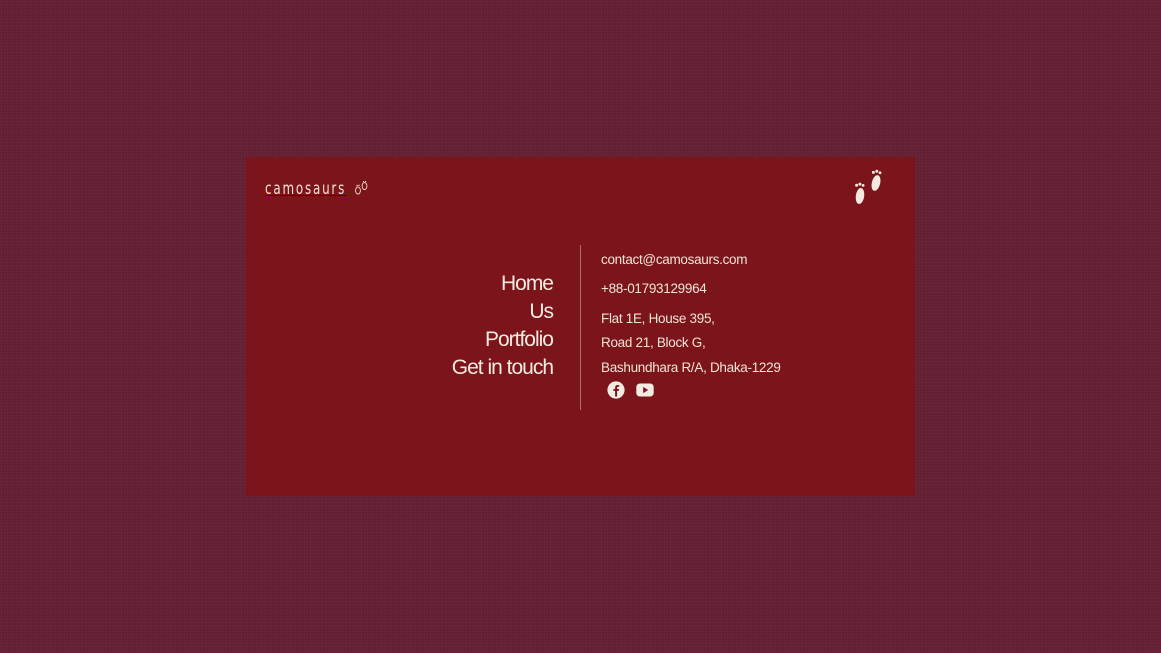 The image size is (1161, 653). I want to click on nav-home-link: Home, so click(503, 284).